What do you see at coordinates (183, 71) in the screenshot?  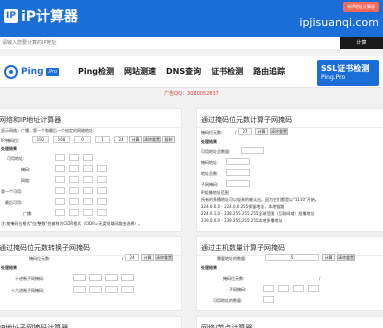 I see `banner-nav-dns: DNS查询` at bounding box center [183, 71].